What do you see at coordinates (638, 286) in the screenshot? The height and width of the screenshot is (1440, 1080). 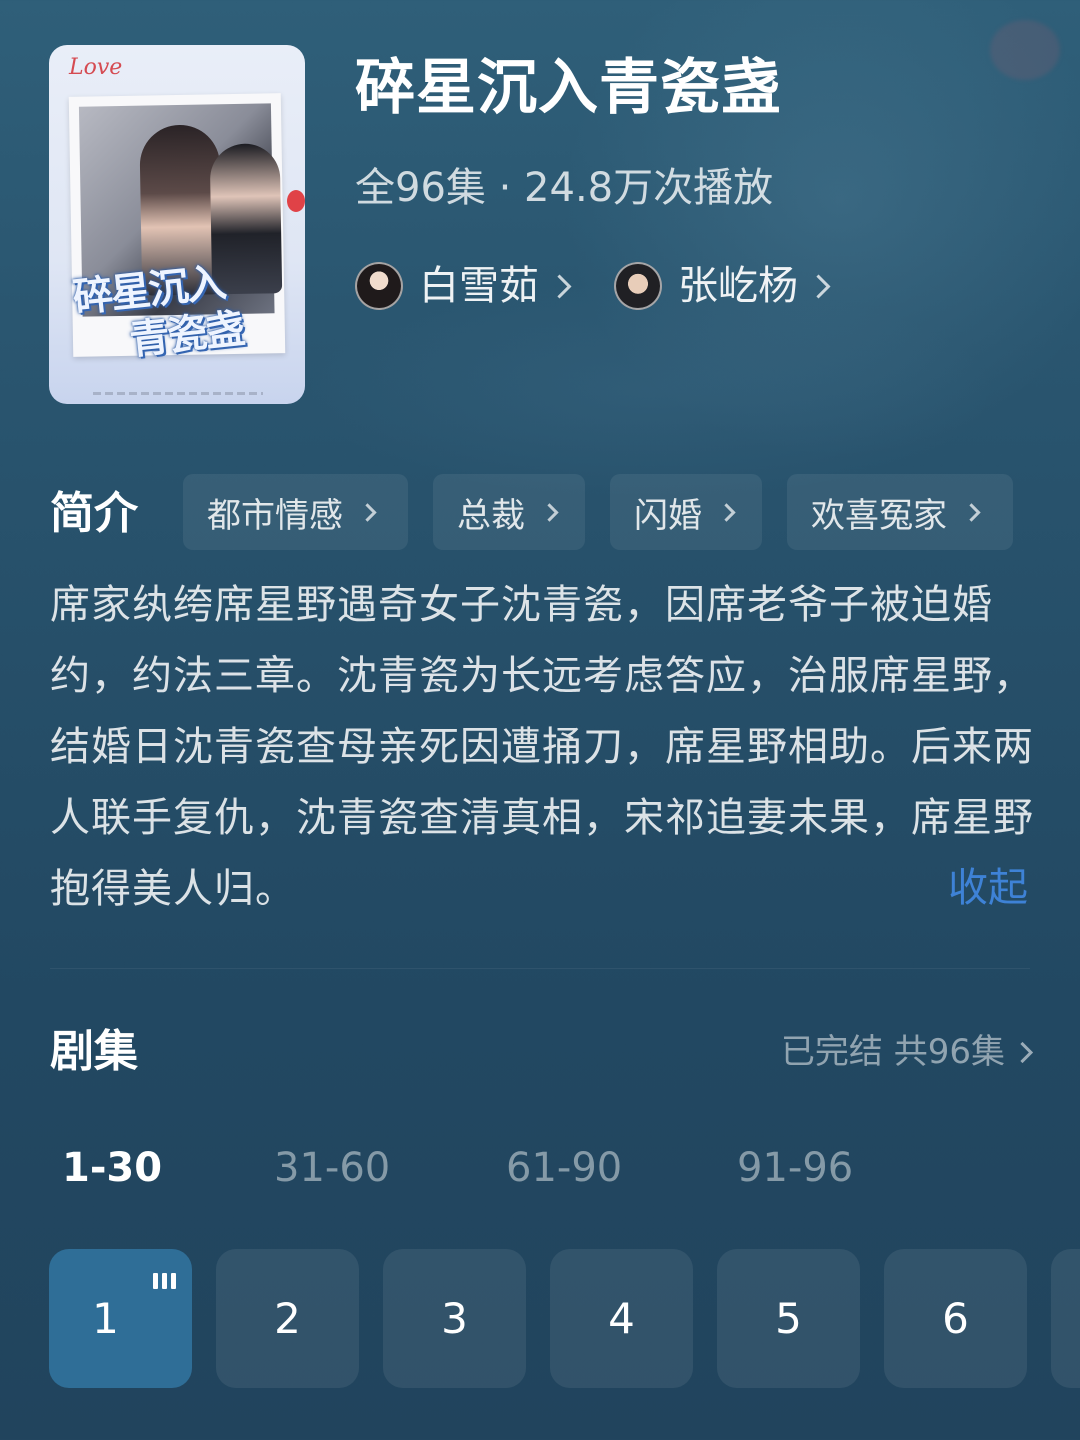 I see `actor-avatar` at bounding box center [638, 286].